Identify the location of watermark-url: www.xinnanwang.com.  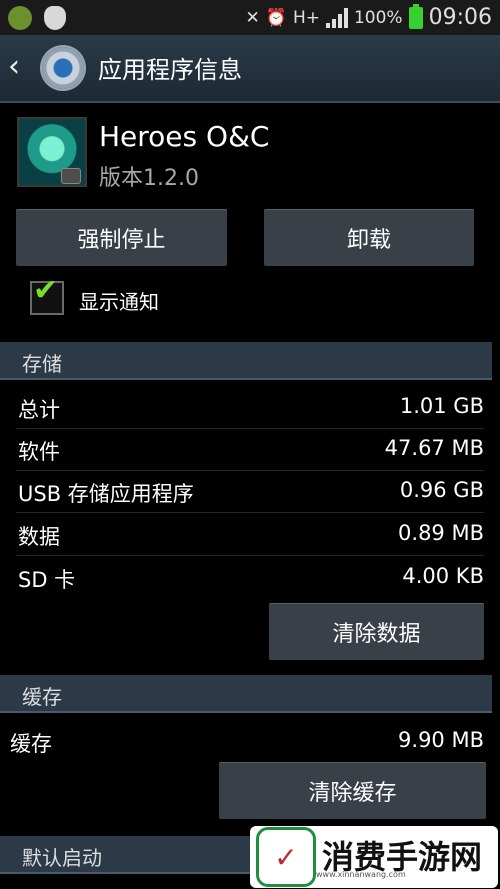
(361, 874).